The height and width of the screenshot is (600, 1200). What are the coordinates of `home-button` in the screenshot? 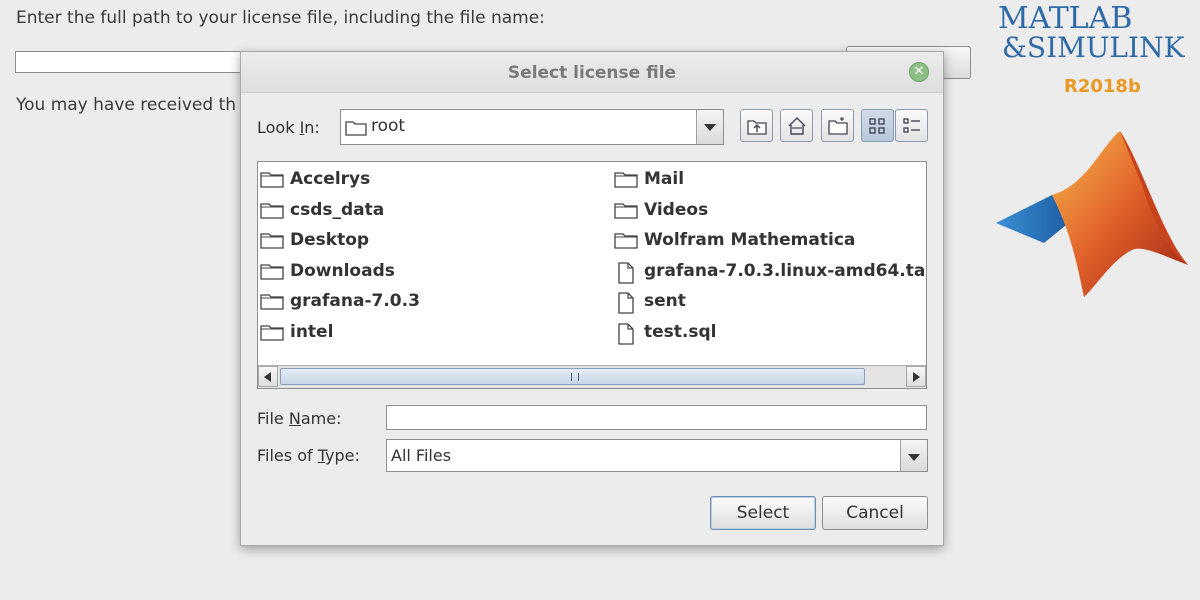 It's located at (796, 125).